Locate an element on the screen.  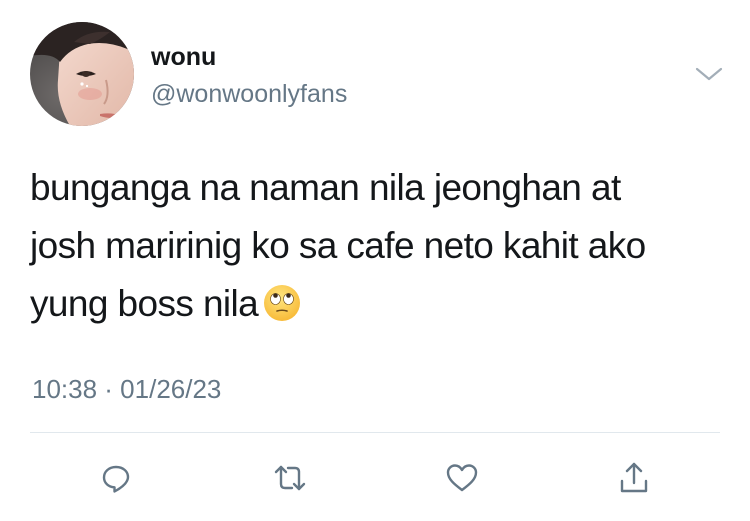
avatar-image is located at coordinates (82, 74).